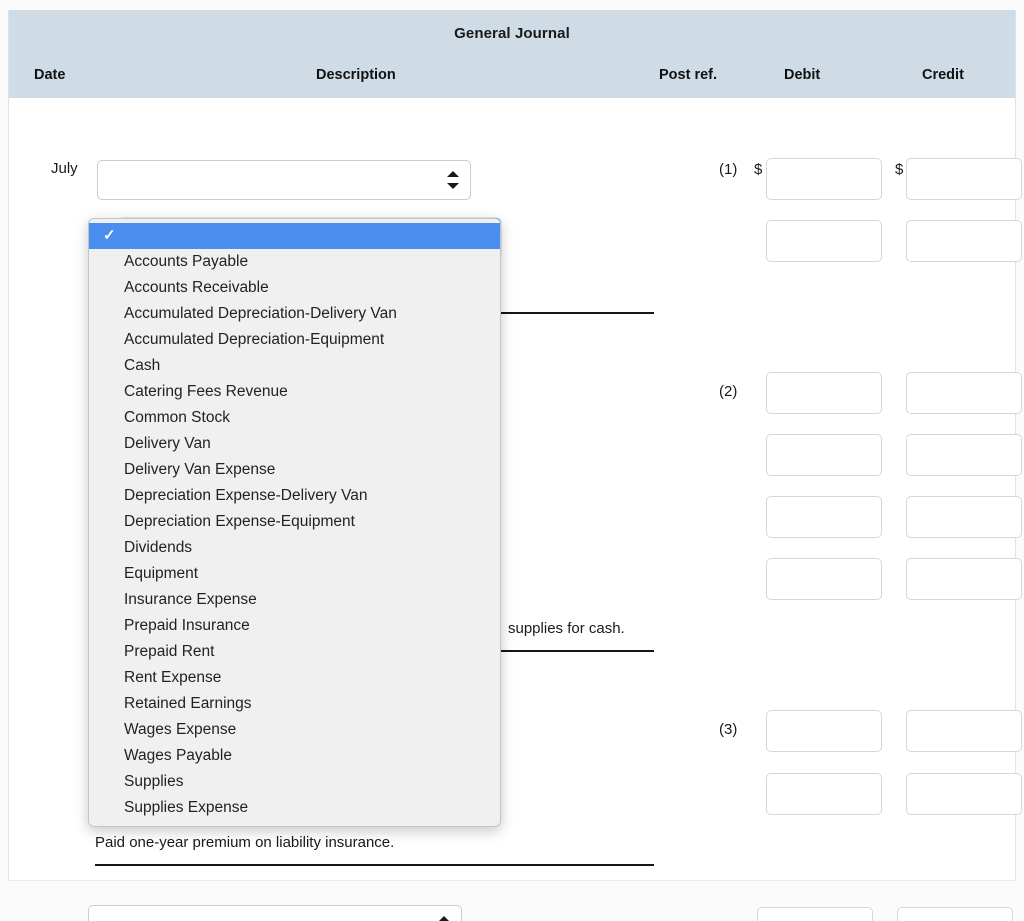 The image size is (1024, 921). I want to click on entry-1-credit-currency: $, so click(899, 169).